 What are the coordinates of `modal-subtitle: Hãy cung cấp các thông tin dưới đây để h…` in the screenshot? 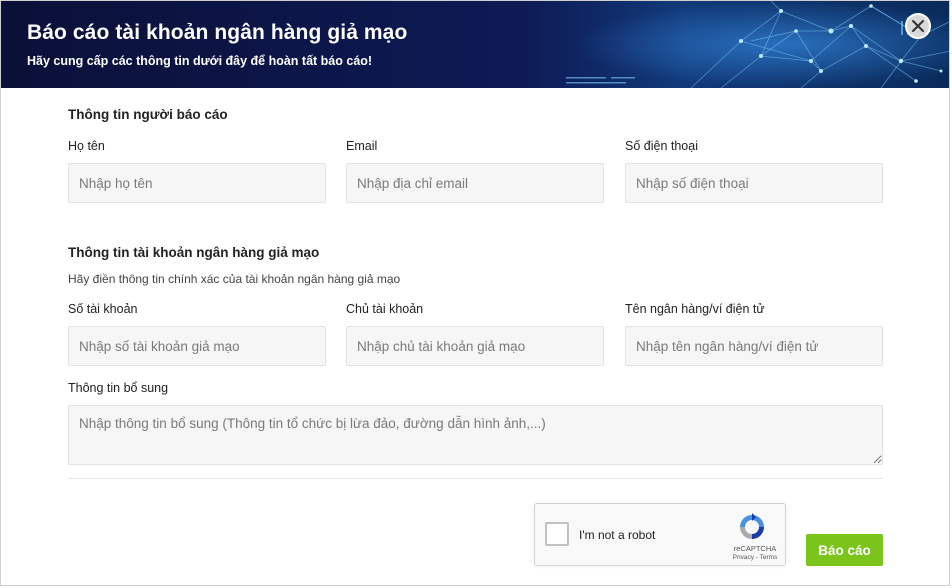 It's located at (200, 61).